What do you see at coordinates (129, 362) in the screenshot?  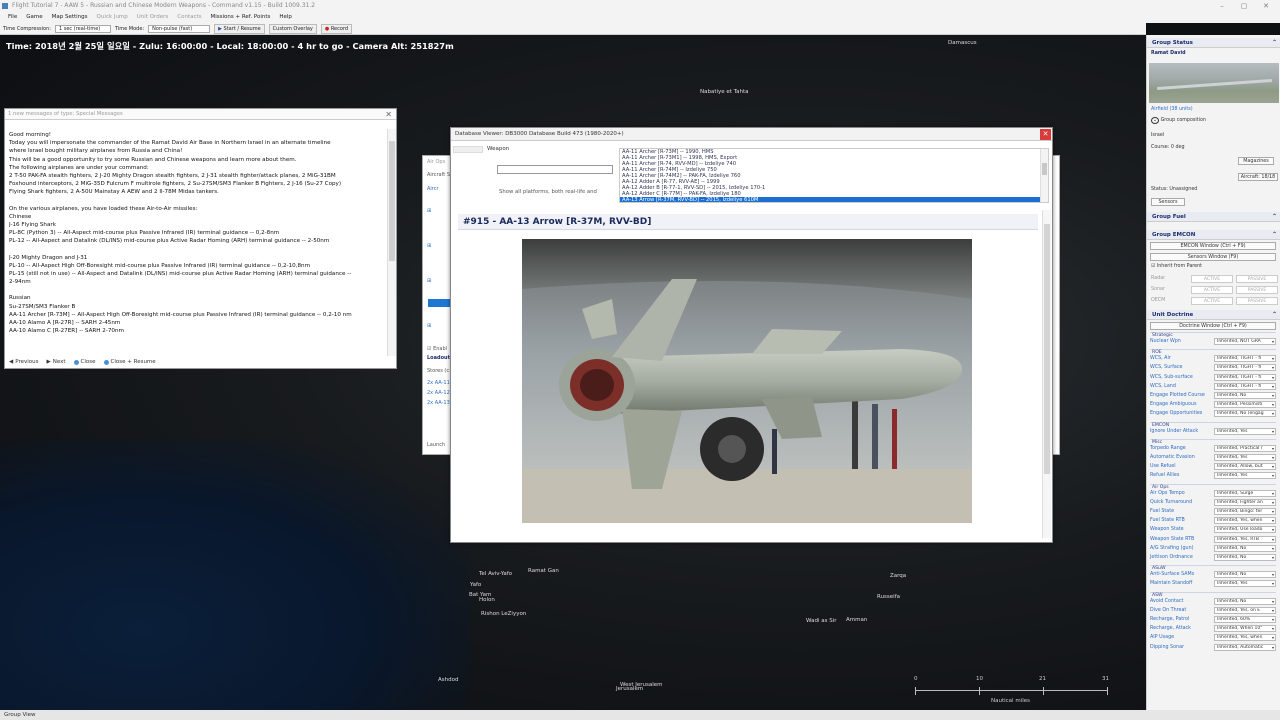 I see `close-resume-button: Close + Resume` at bounding box center [129, 362].